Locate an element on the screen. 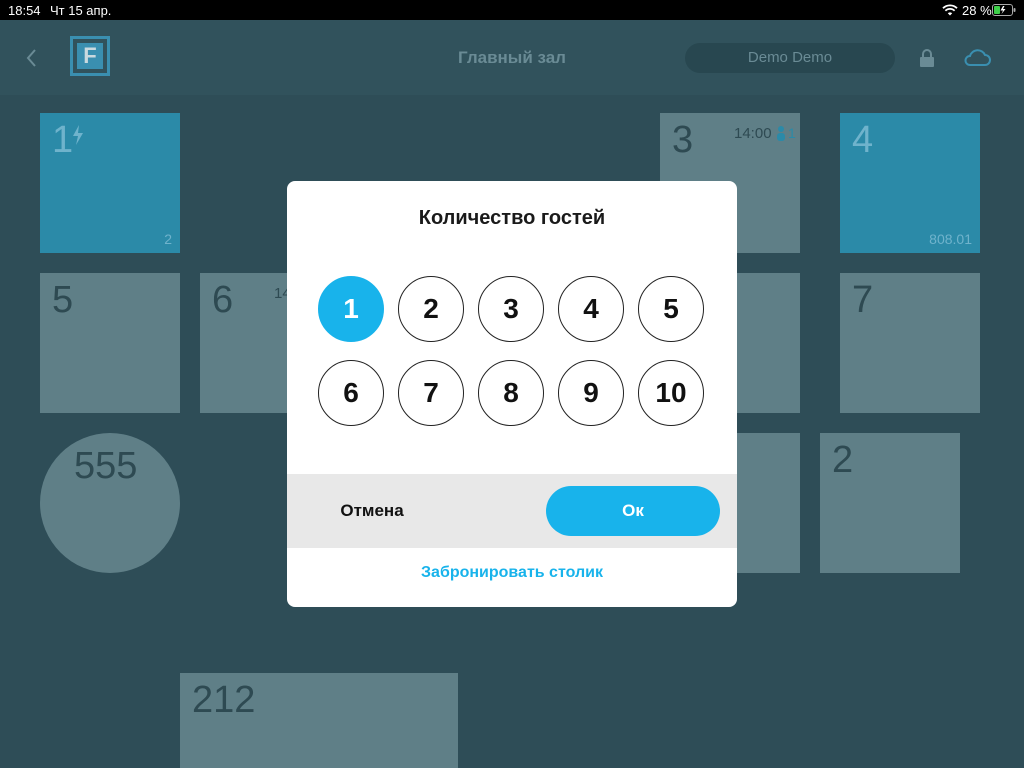  status-bar: 18:54 Чт 15 апр. 28 % is located at coordinates (512, 10).